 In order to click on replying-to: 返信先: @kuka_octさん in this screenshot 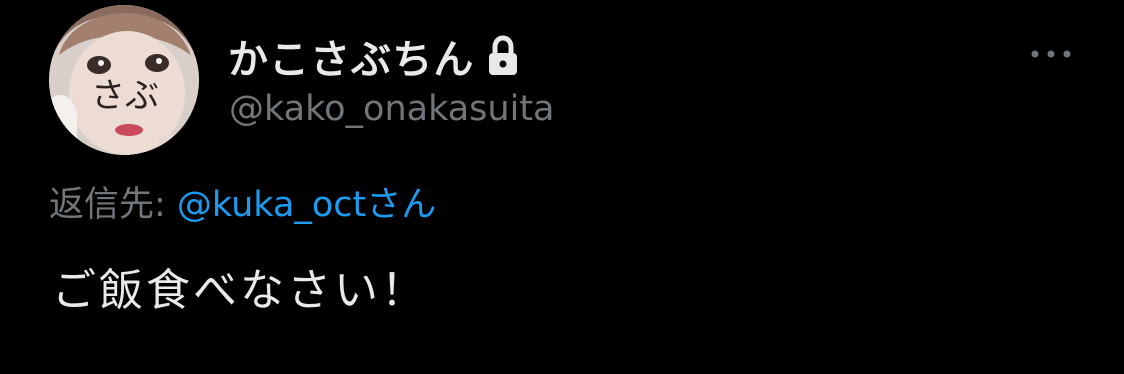, I will do `click(242, 205)`.